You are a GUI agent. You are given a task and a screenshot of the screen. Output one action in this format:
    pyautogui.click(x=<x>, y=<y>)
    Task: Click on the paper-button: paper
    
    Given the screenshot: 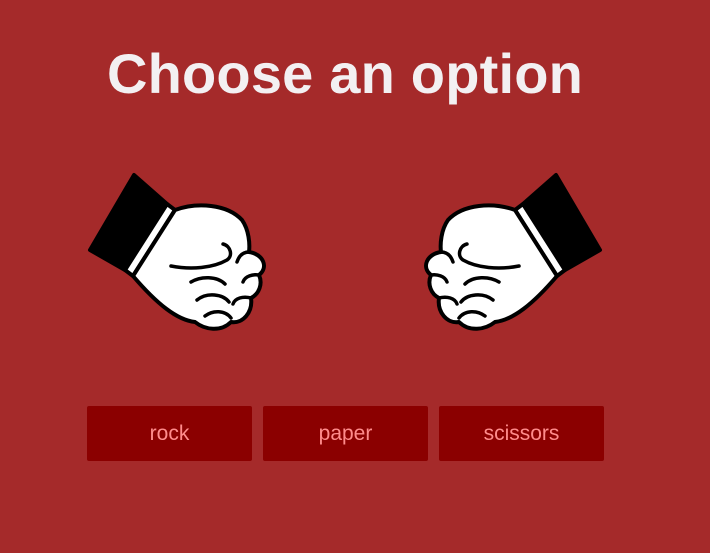 What is the action you would take?
    pyautogui.click(x=345, y=433)
    